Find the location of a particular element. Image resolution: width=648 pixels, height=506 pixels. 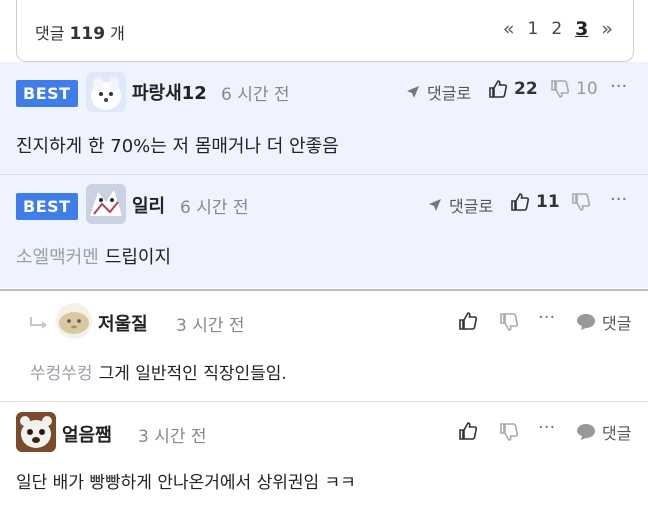

like-count: 11 is located at coordinates (548, 202).